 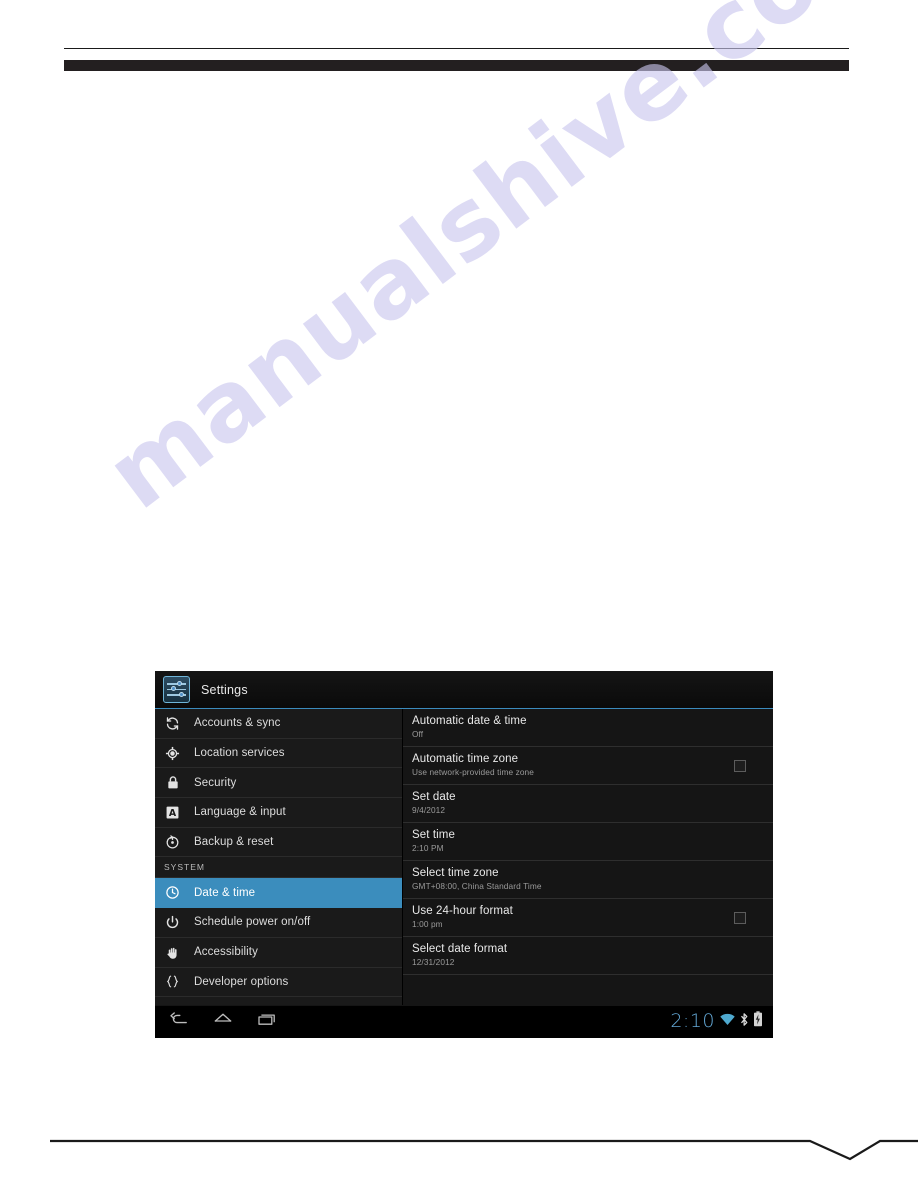 What do you see at coordinates (473, 772) in the screenshot?
I see `pref-summary: Use network-provided time zone` at bounding box center [473, 772].